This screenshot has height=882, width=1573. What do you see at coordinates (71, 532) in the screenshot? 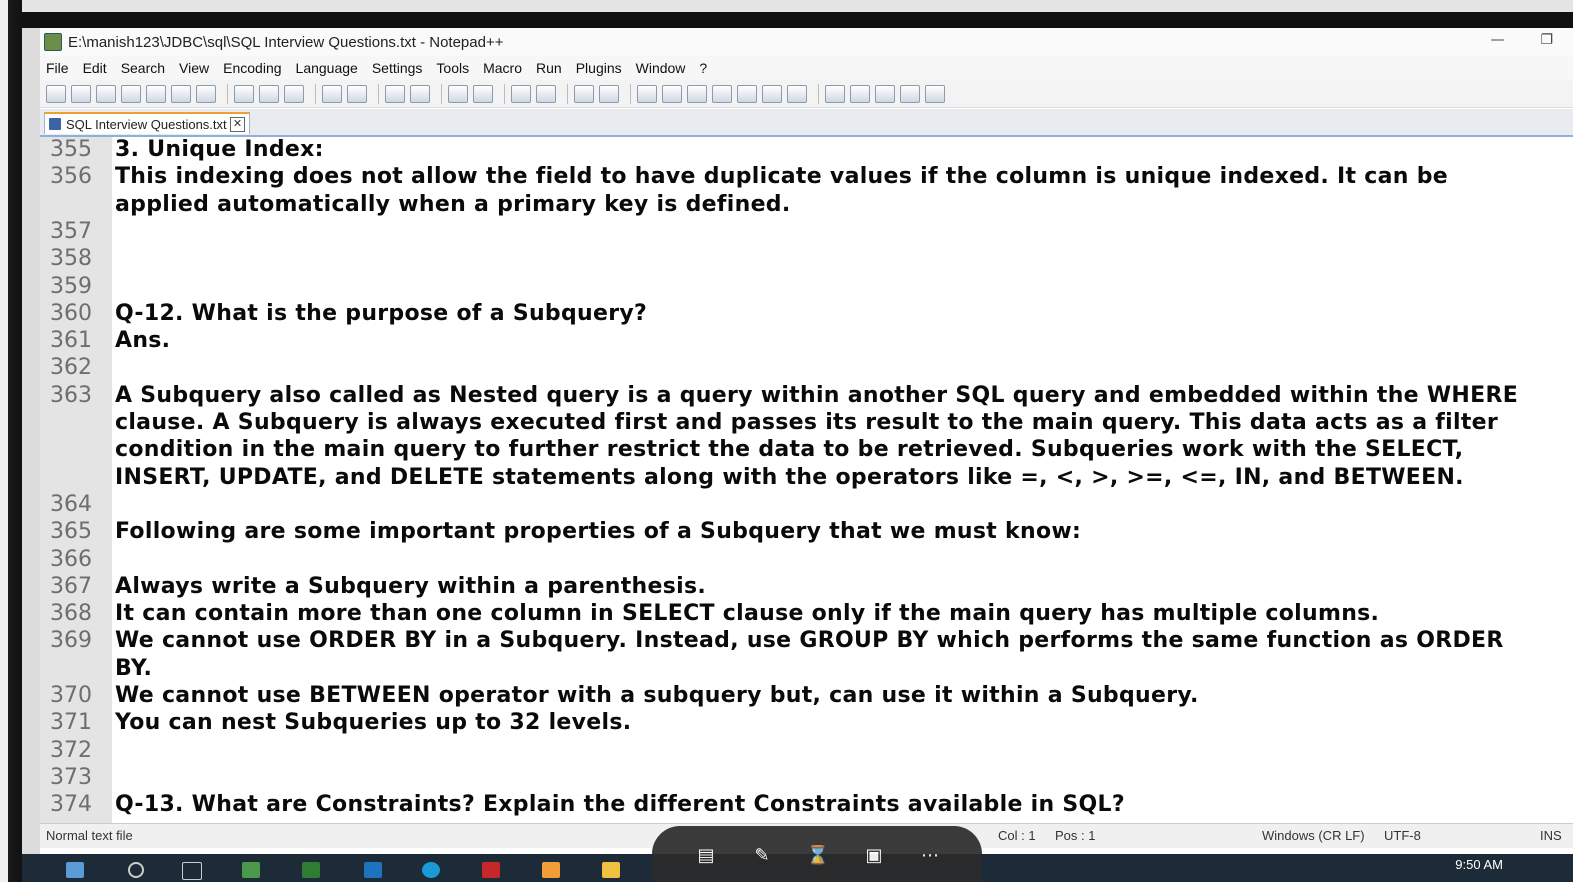
I see `line-number: 365` at bounding box center [71, 532].